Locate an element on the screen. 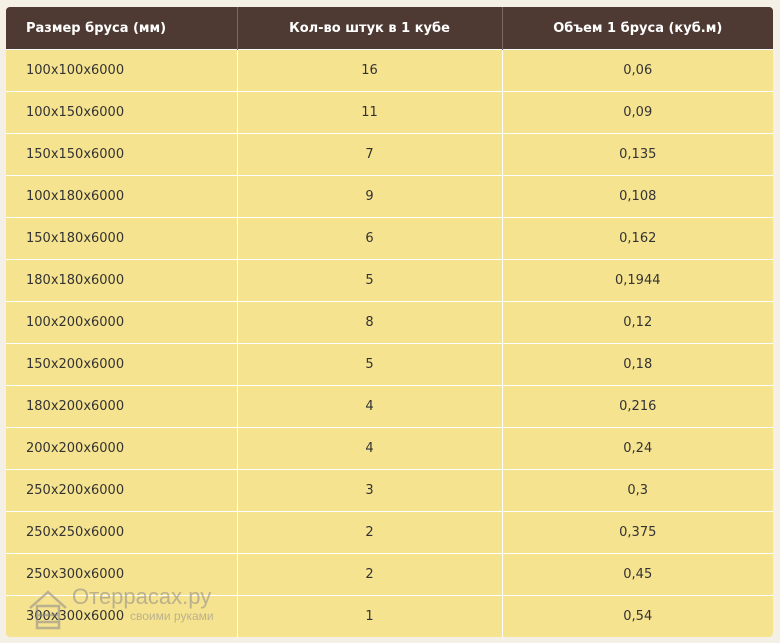 The image size is (780, 643). cell-size: 180x180x6000 is located at coordinates (122, 280).